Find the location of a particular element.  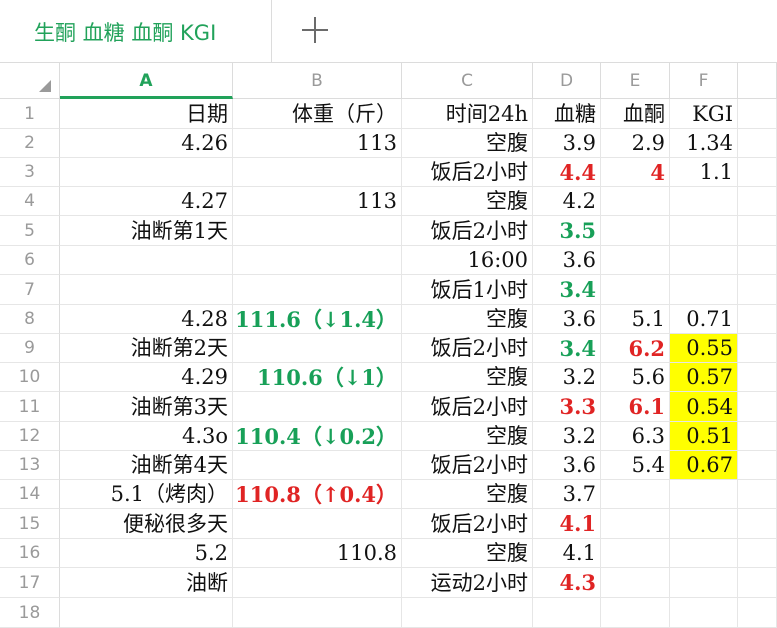

cell-g16 is located at coordinates (757, 553).